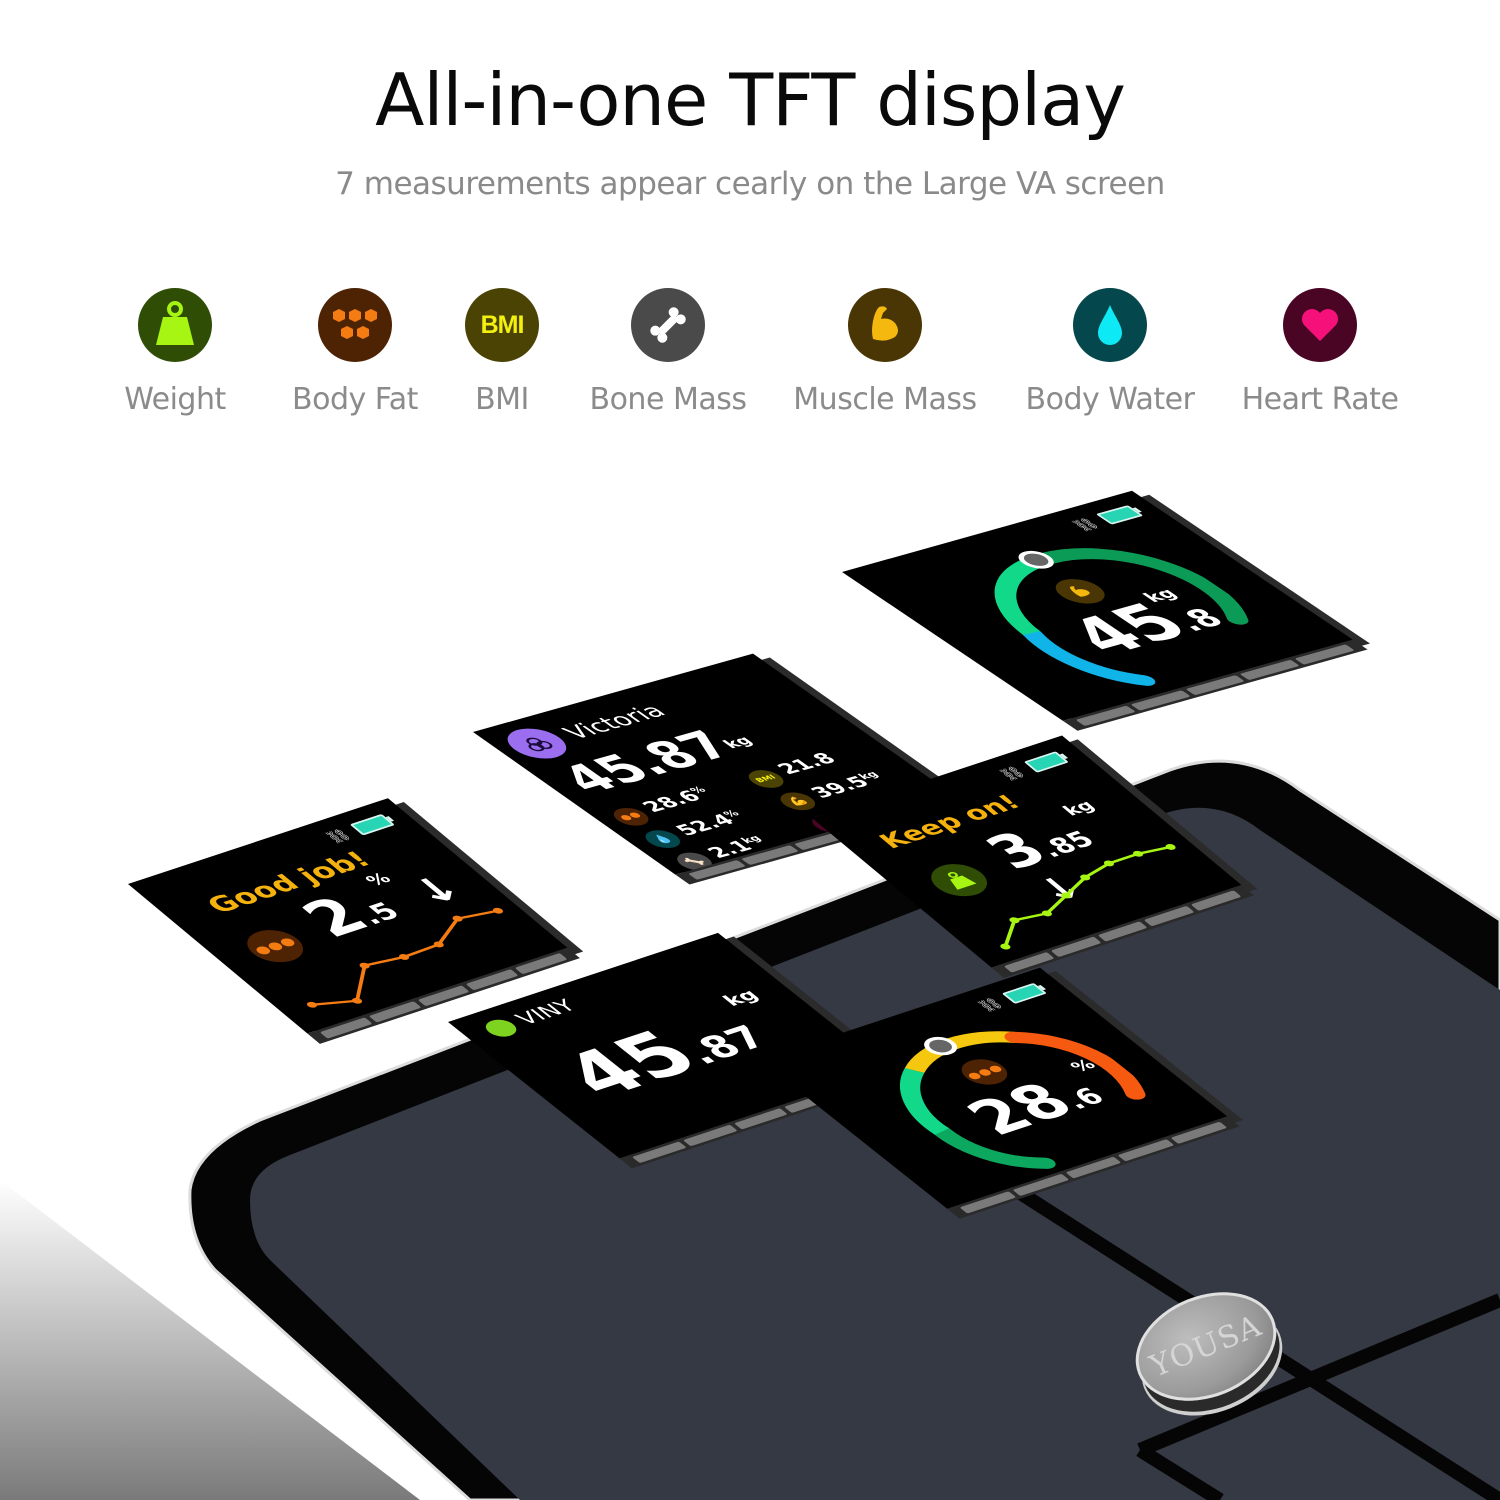 The width and height of the screenshot is (1500, 1500). What do you see at coordinates (546, 1013) in the screenshot?
I see `user-name: VINY` at bounding box center [546, 1013].